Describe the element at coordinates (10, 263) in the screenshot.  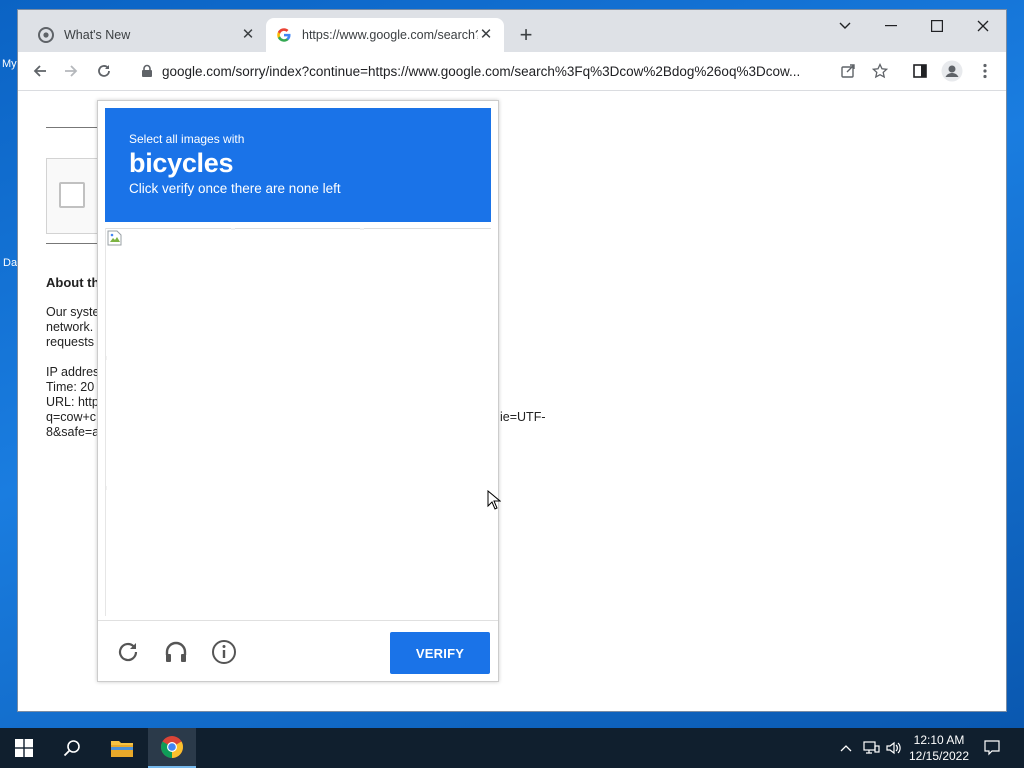
I see `desktop-icon-label: Da` at that location.